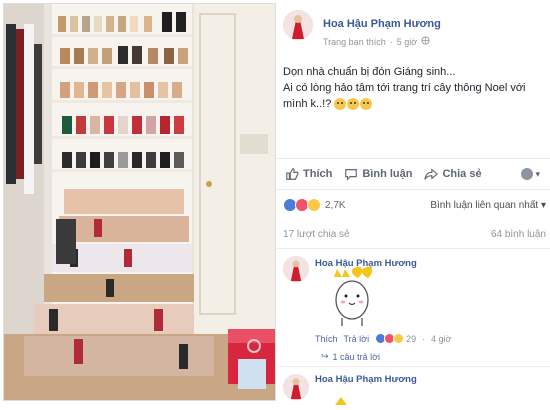 Image resolution: width=550 pixels, height=410 pixels. I want to click on post-time: 5 giờ, so click(407, 42).